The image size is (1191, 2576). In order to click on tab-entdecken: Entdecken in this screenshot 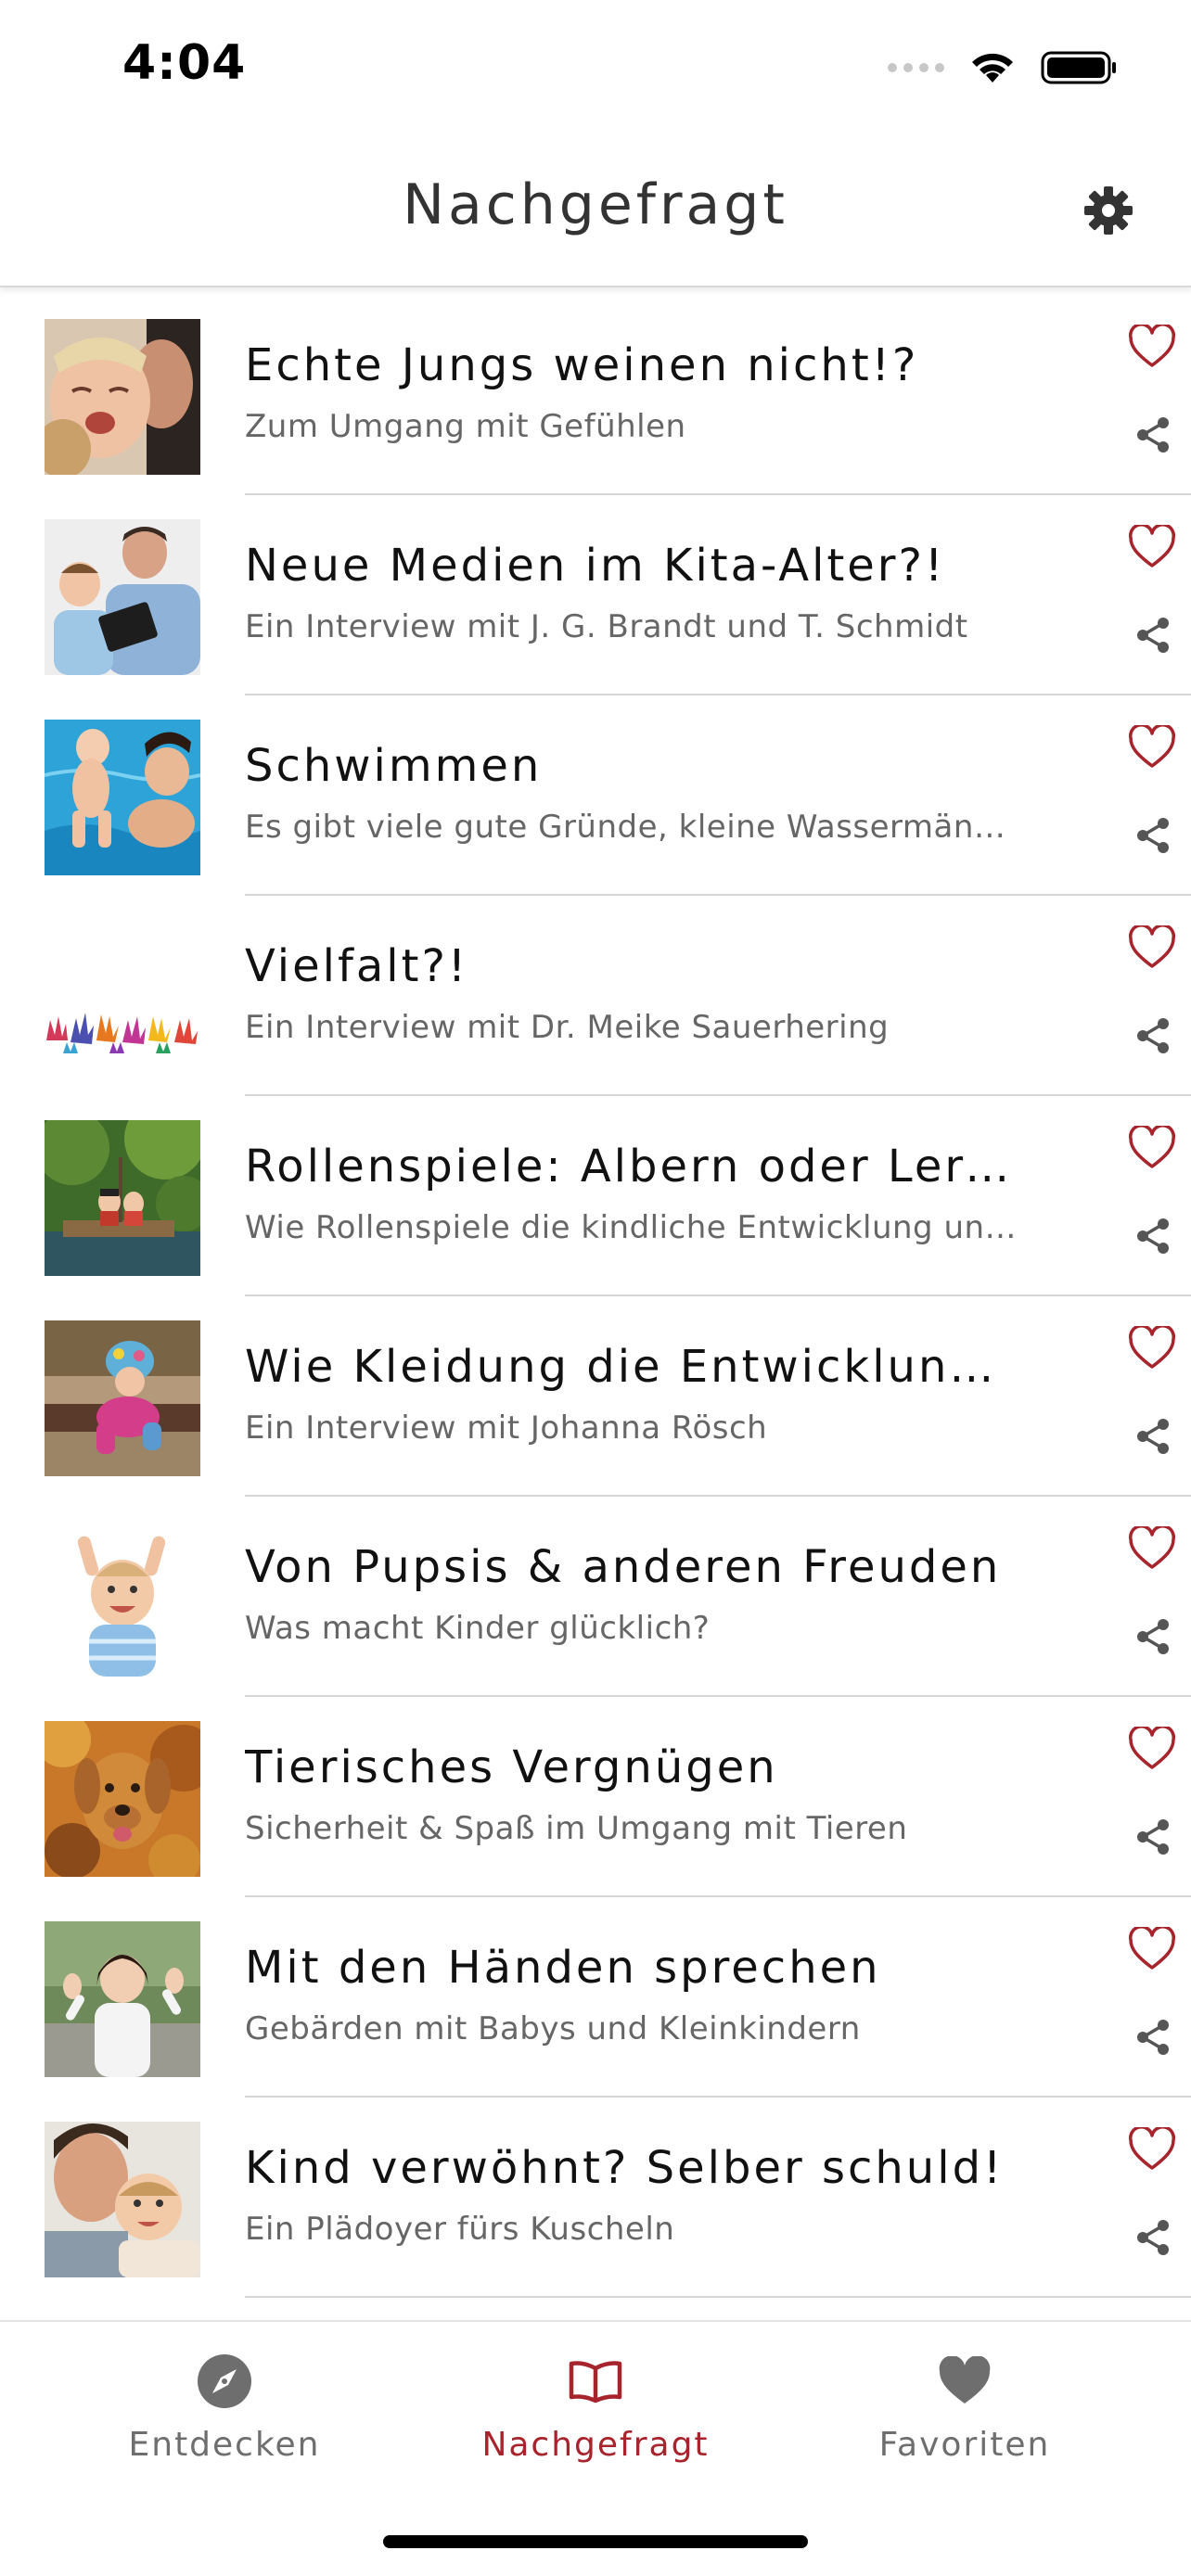, I will do `click(224, 2407)`.